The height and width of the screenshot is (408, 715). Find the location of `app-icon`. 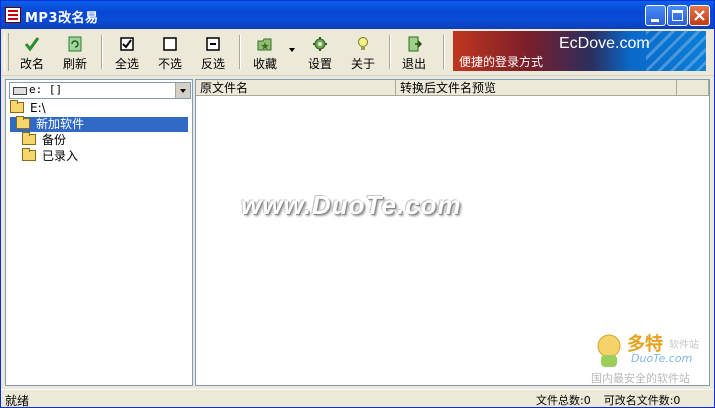

app-icon is located at coordinates (13, 15).